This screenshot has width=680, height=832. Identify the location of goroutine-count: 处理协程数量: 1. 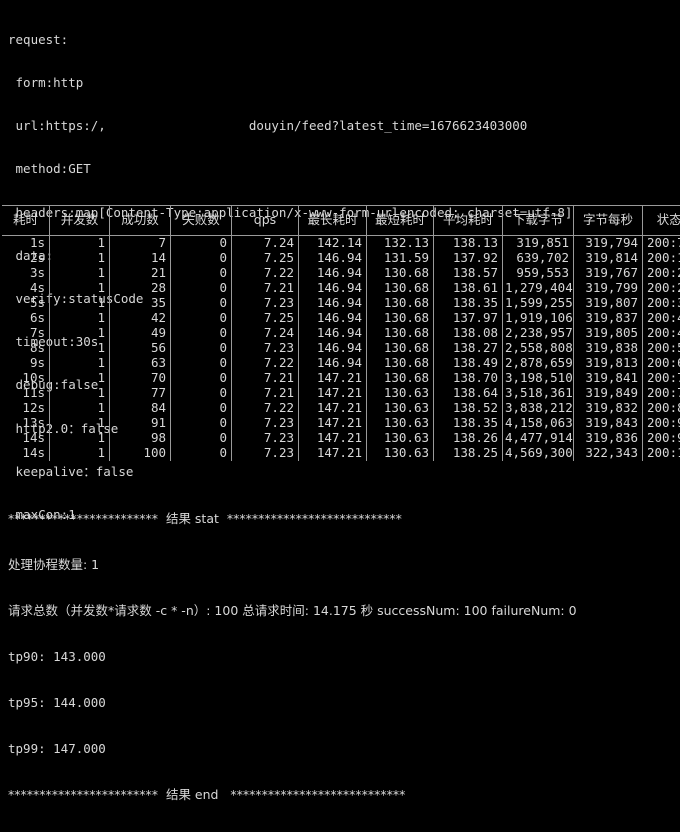
(292, 564).